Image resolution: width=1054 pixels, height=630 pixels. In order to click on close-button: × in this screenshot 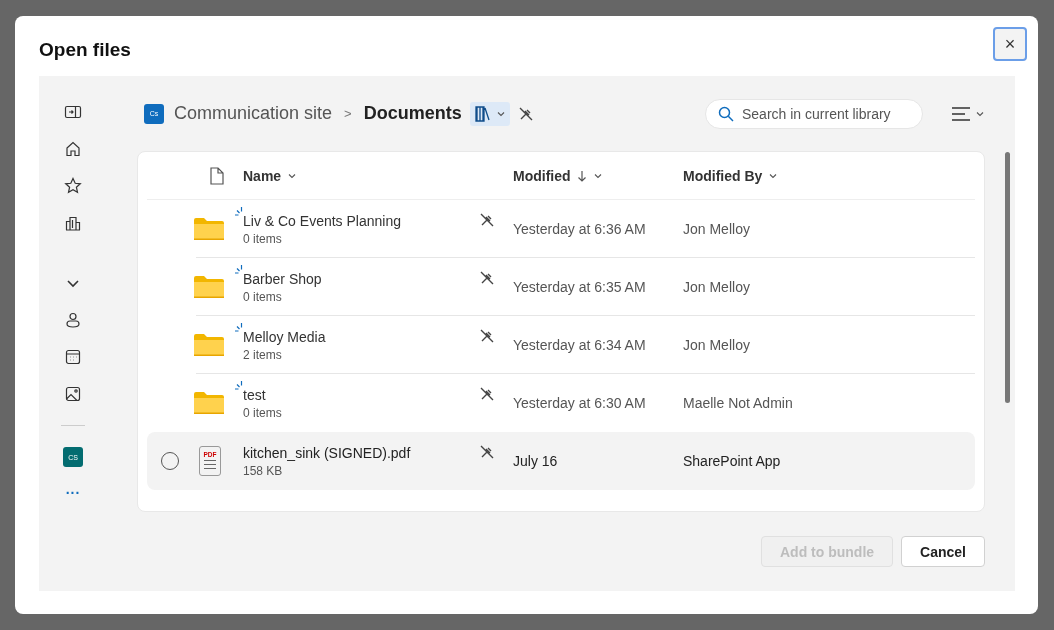, I will do `click(1010, 44)`.